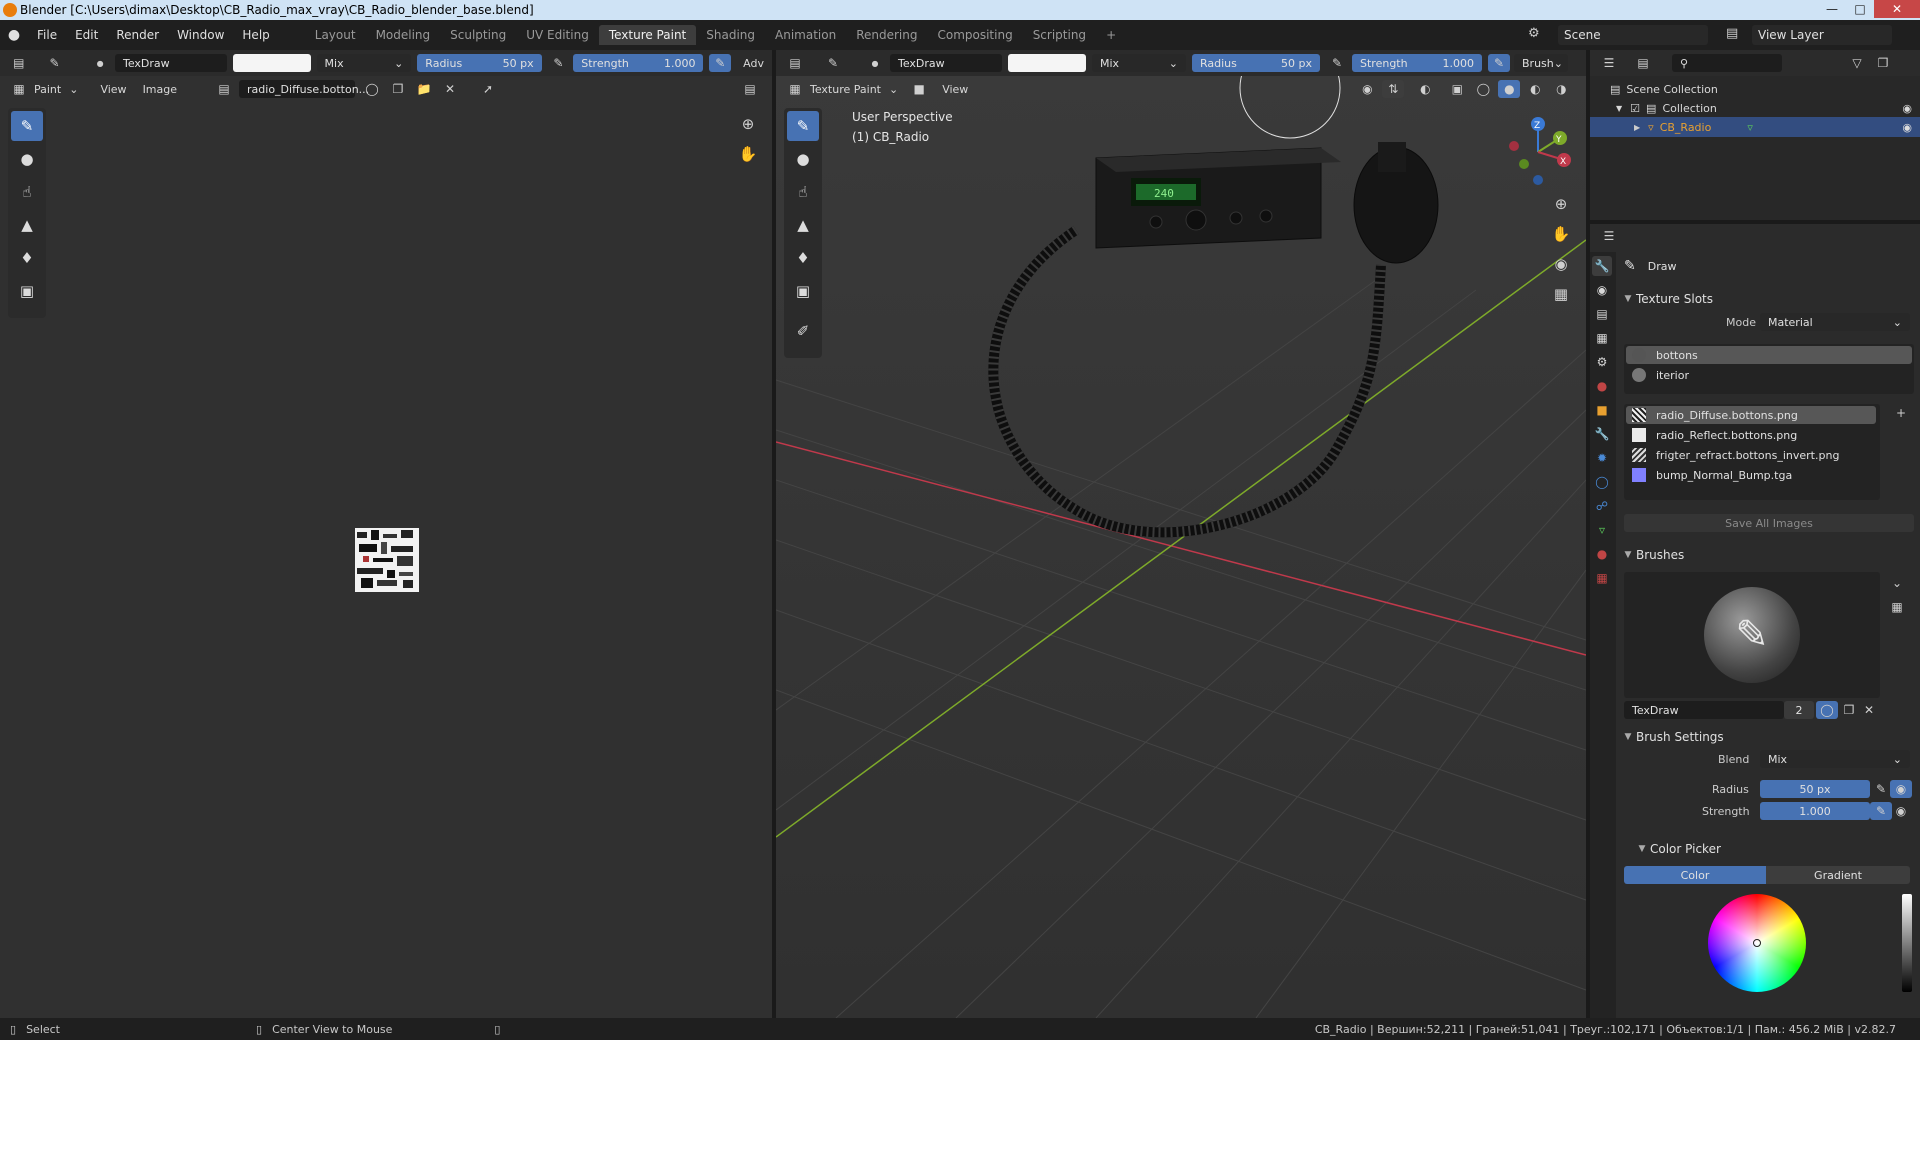  I want to click on overlays-icon: ◐, so click(1425, 89).